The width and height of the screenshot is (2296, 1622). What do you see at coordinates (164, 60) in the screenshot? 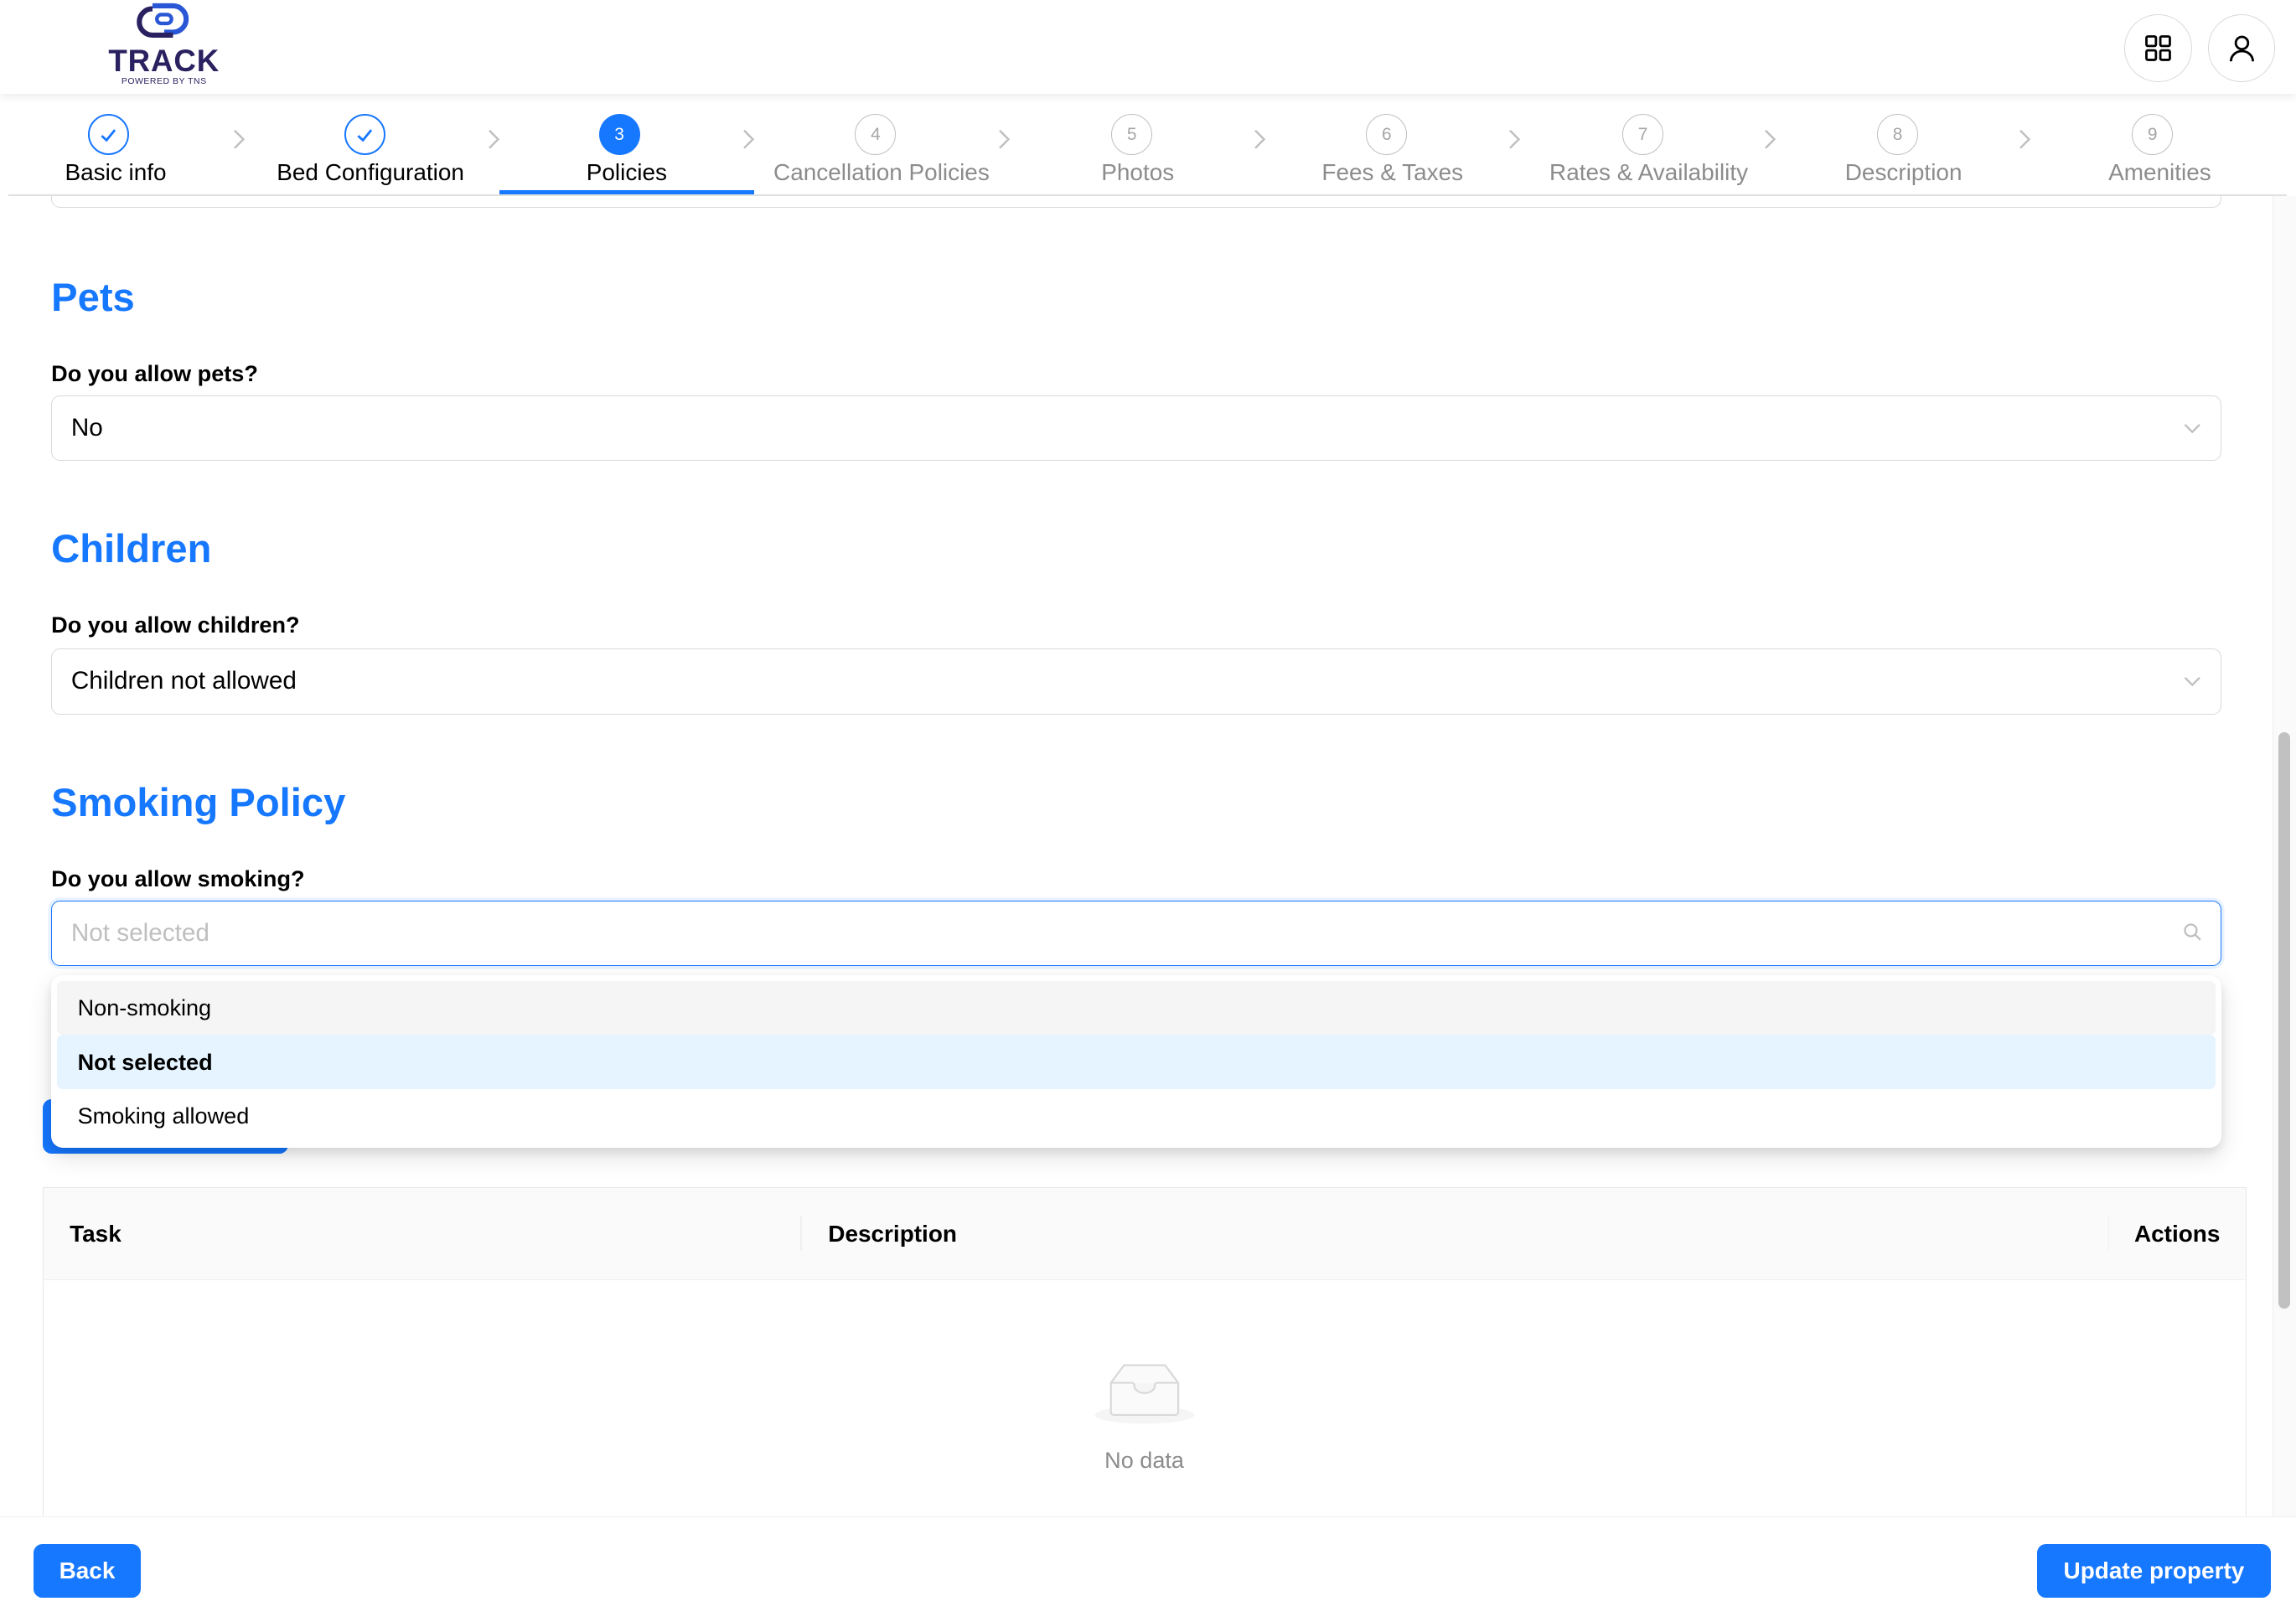
I see `brand-name: TRACK` at bounding box center [164, 60].